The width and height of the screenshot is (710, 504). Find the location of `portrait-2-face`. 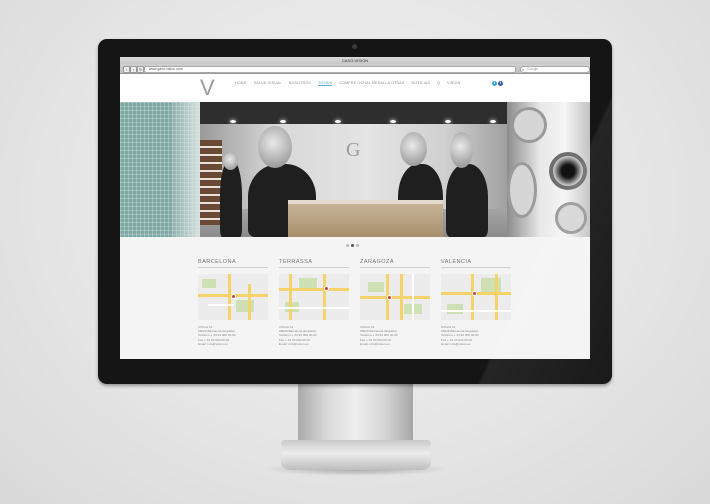

portrait-2-face is located at coordinates (275, 147).